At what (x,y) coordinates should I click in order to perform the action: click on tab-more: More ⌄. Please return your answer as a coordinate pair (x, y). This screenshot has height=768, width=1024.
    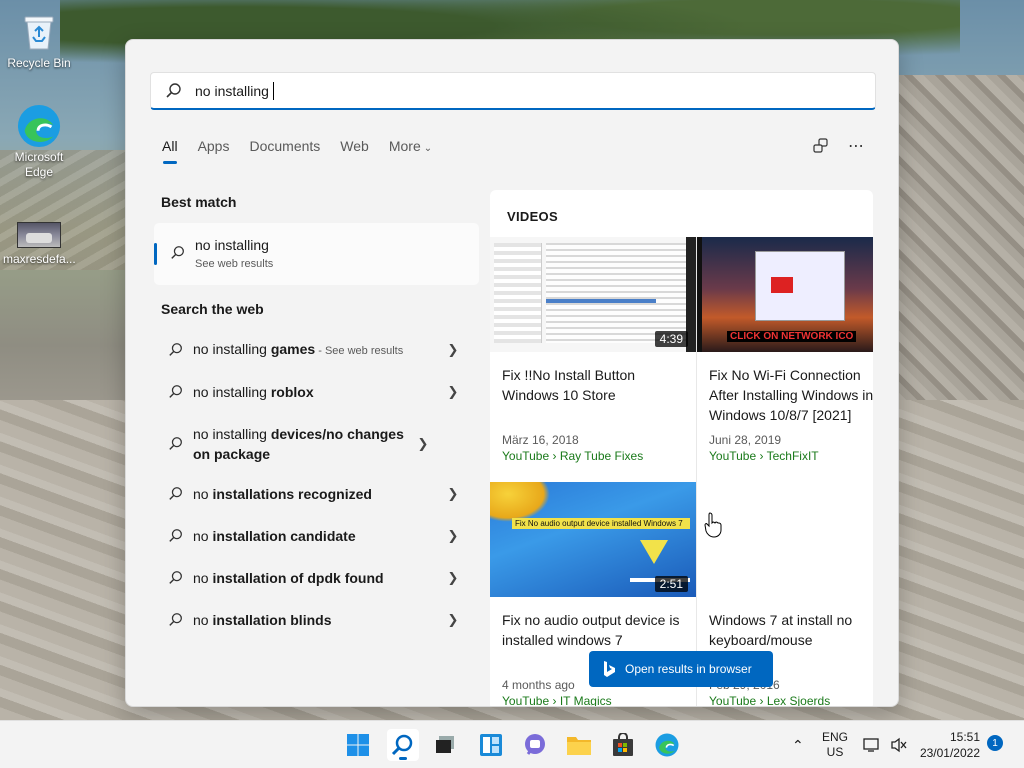
    Looking at the image, I should click on (410, 151).